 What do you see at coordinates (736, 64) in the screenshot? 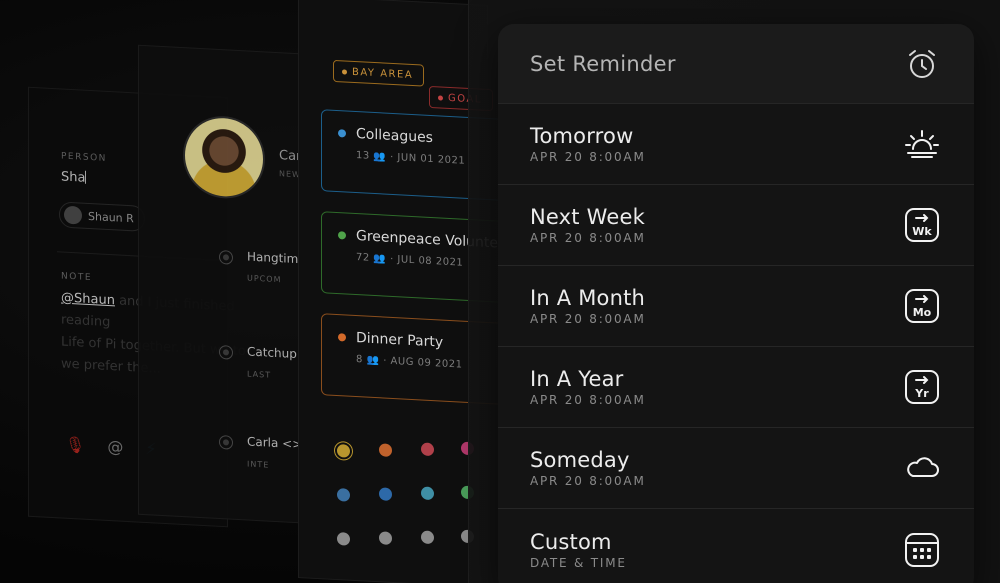
I see `panel-header: Set Reminder` at bounding box center [736, 64].